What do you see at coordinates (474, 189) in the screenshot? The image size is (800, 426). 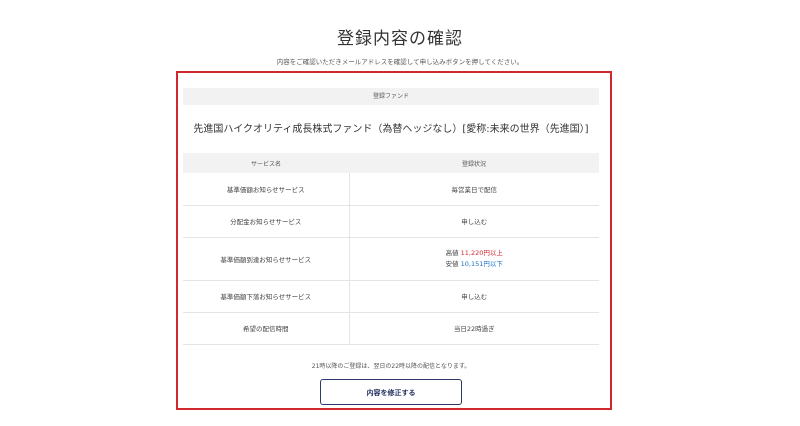 I see `status-nav-notice: 毎営業日で配信` at bounding box center [474, 189].